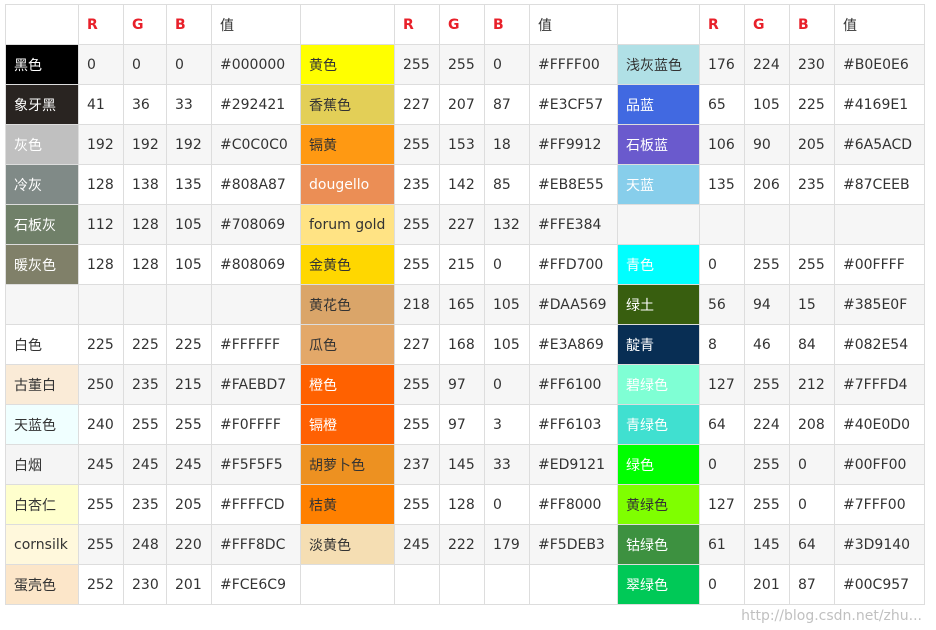  What do you see at coordinates (42, 144) in the screenshot?
I see `color-name-cell: 灰色` at bounding box center [42, 144].